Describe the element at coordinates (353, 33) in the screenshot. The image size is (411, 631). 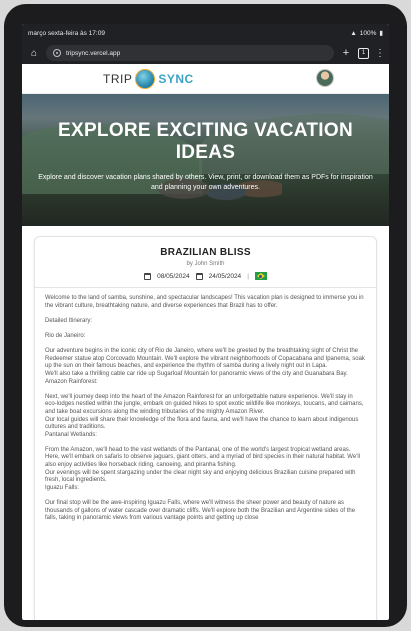
I see `signal-icon: ▲` at that location.